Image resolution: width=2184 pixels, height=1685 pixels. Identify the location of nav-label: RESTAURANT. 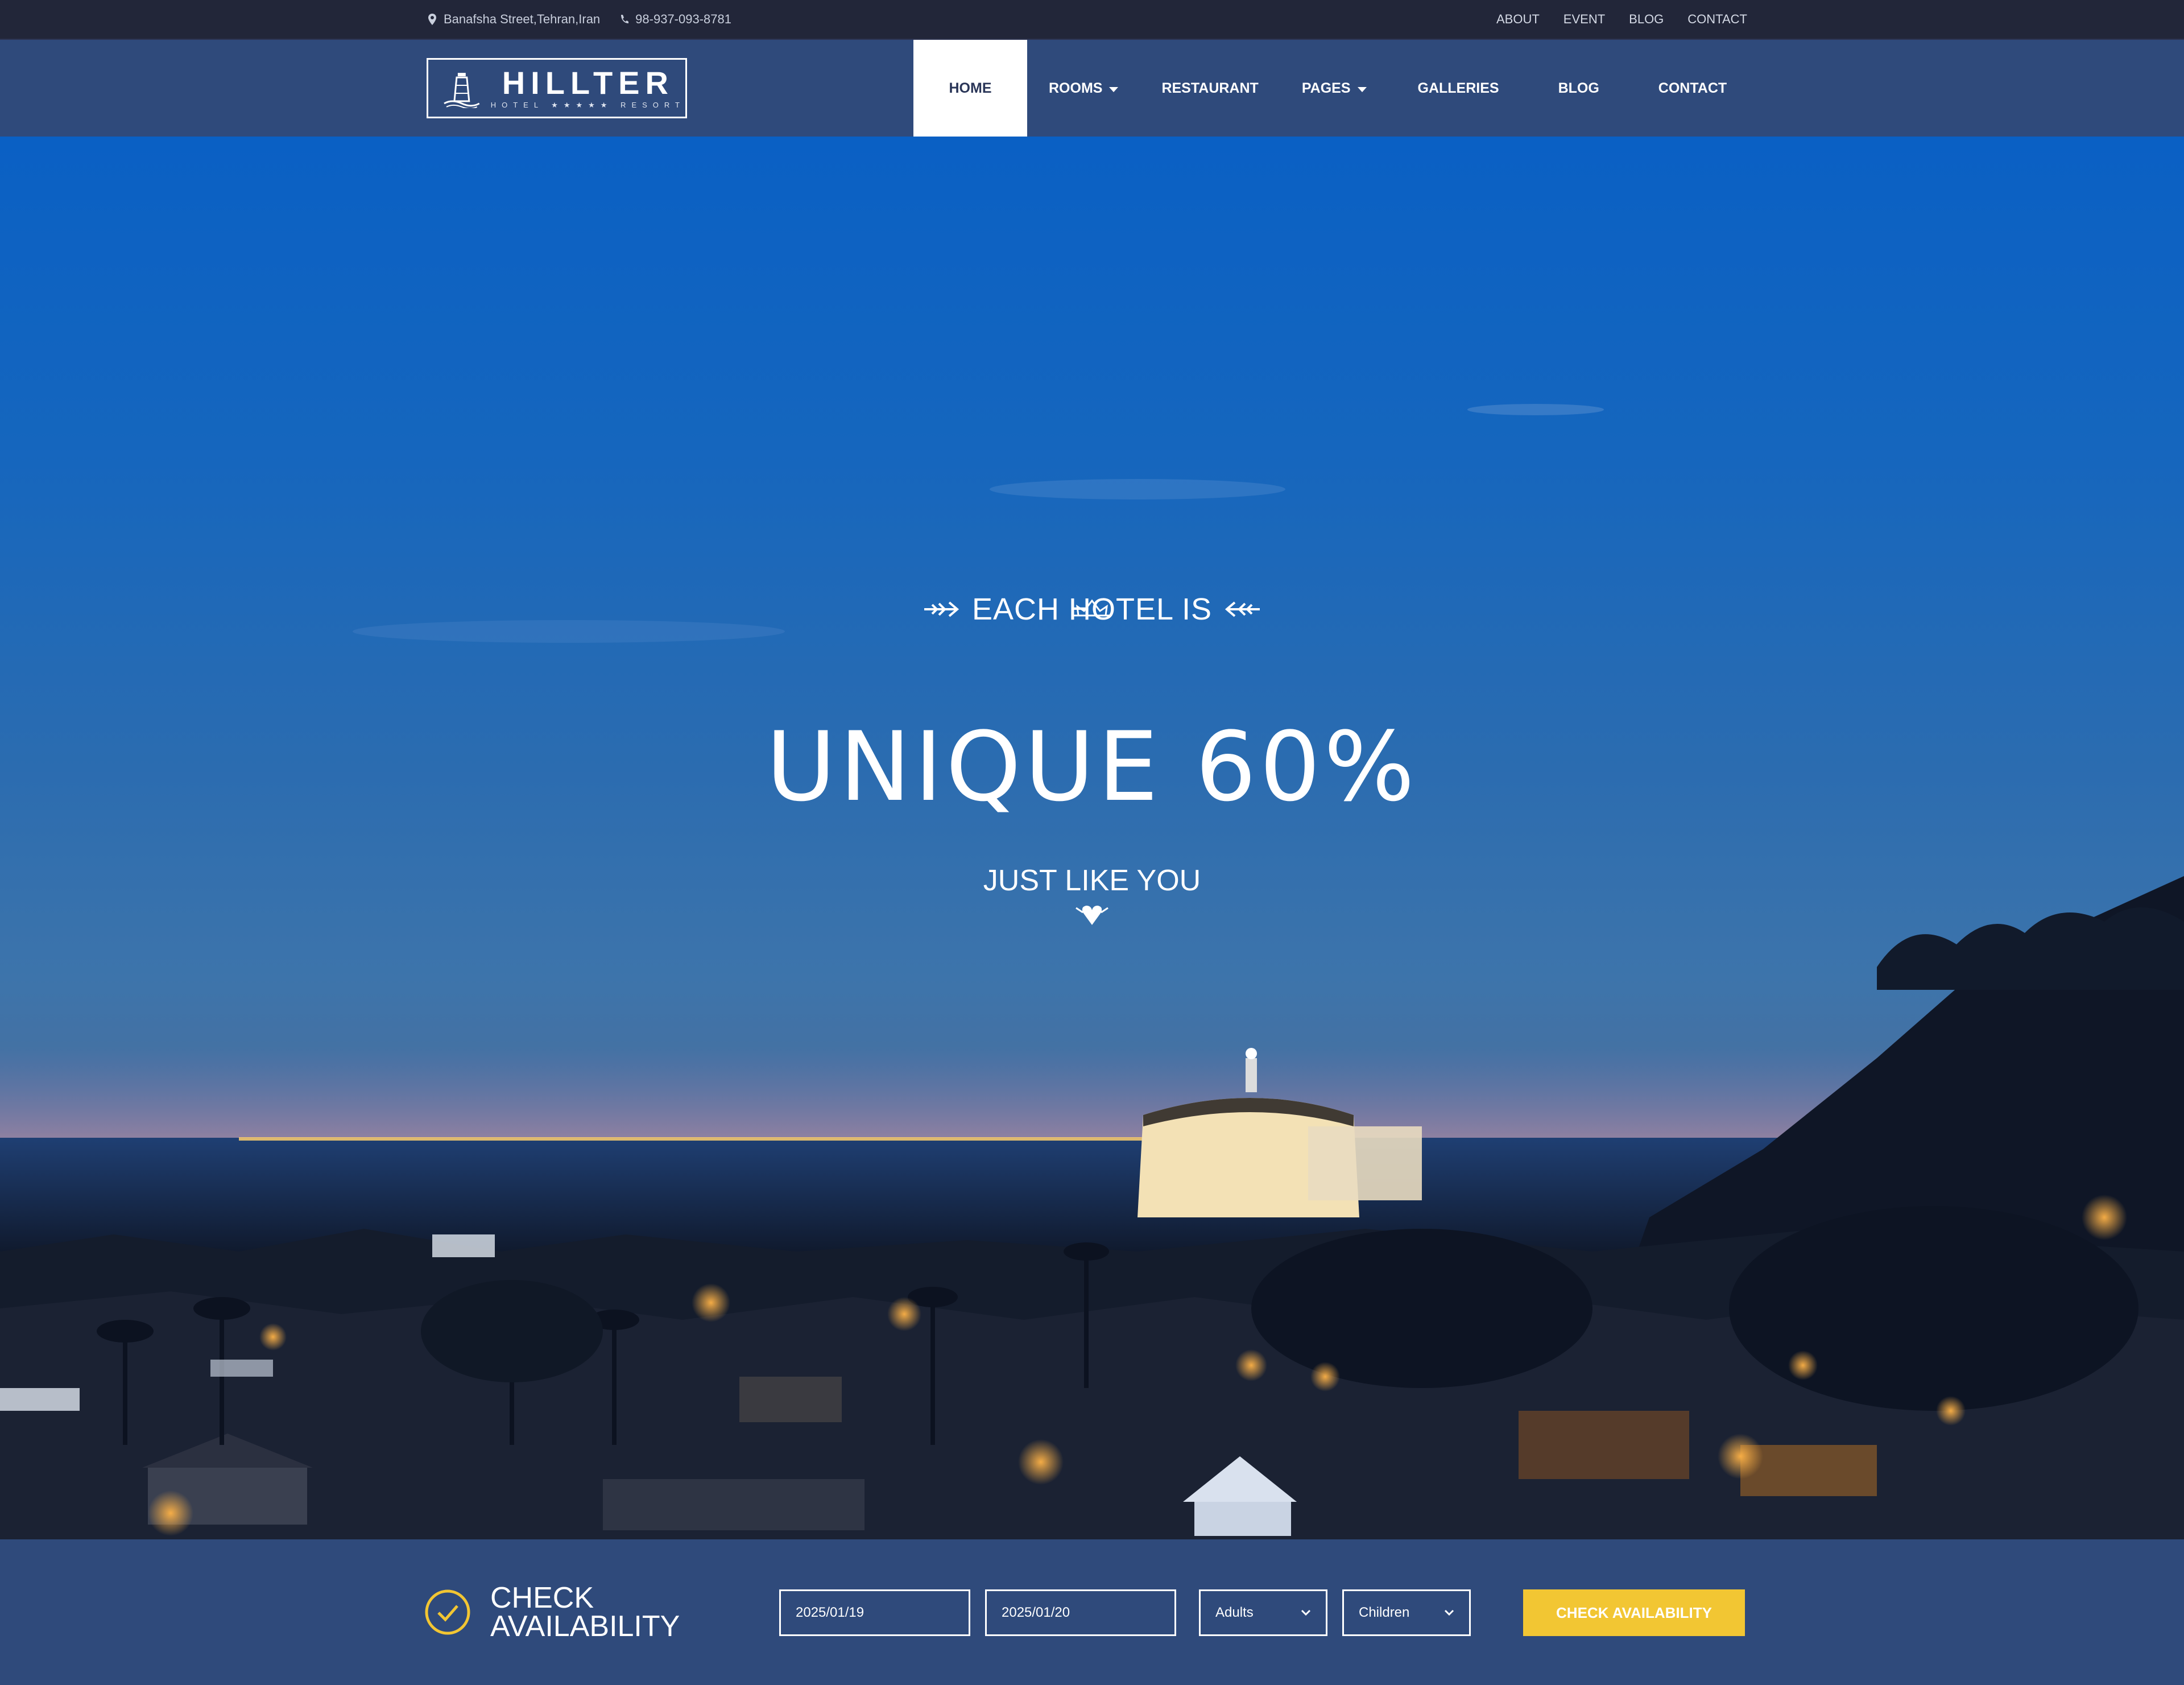
(1210, 88).